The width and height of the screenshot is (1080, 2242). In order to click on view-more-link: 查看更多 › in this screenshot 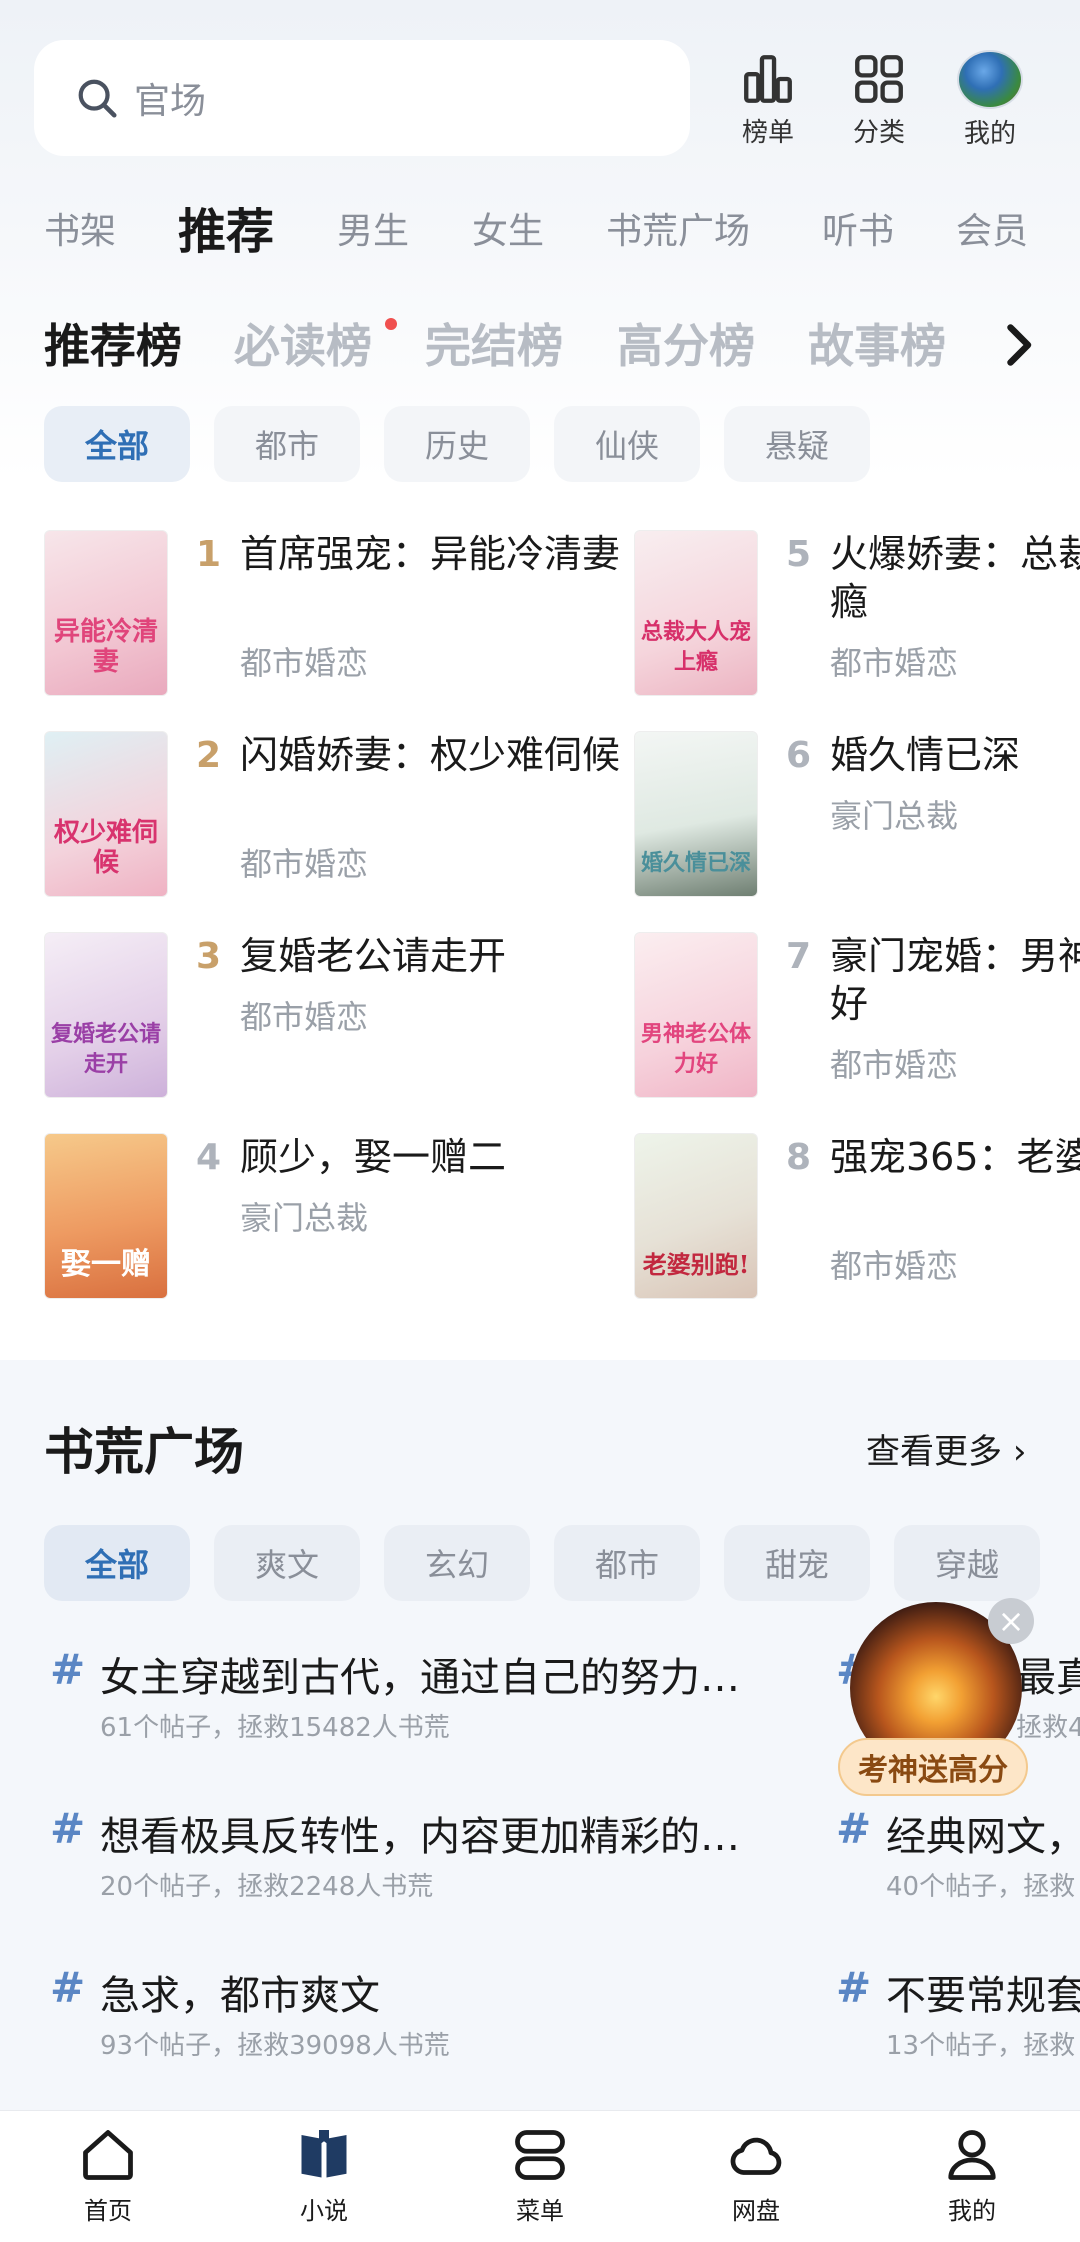, I will do `click(946, 1448)`.